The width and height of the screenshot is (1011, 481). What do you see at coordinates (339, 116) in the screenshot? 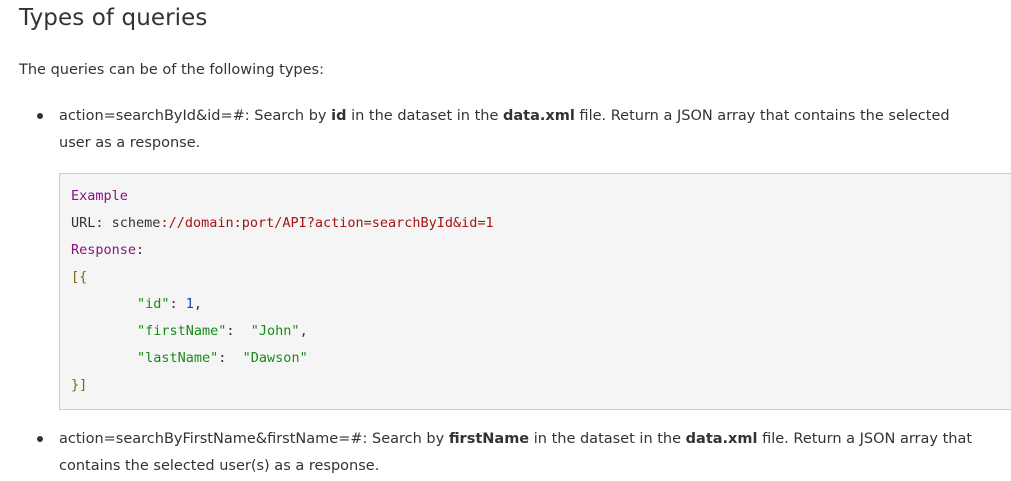
I see `field-name: id` at bounding box center [339, 116].